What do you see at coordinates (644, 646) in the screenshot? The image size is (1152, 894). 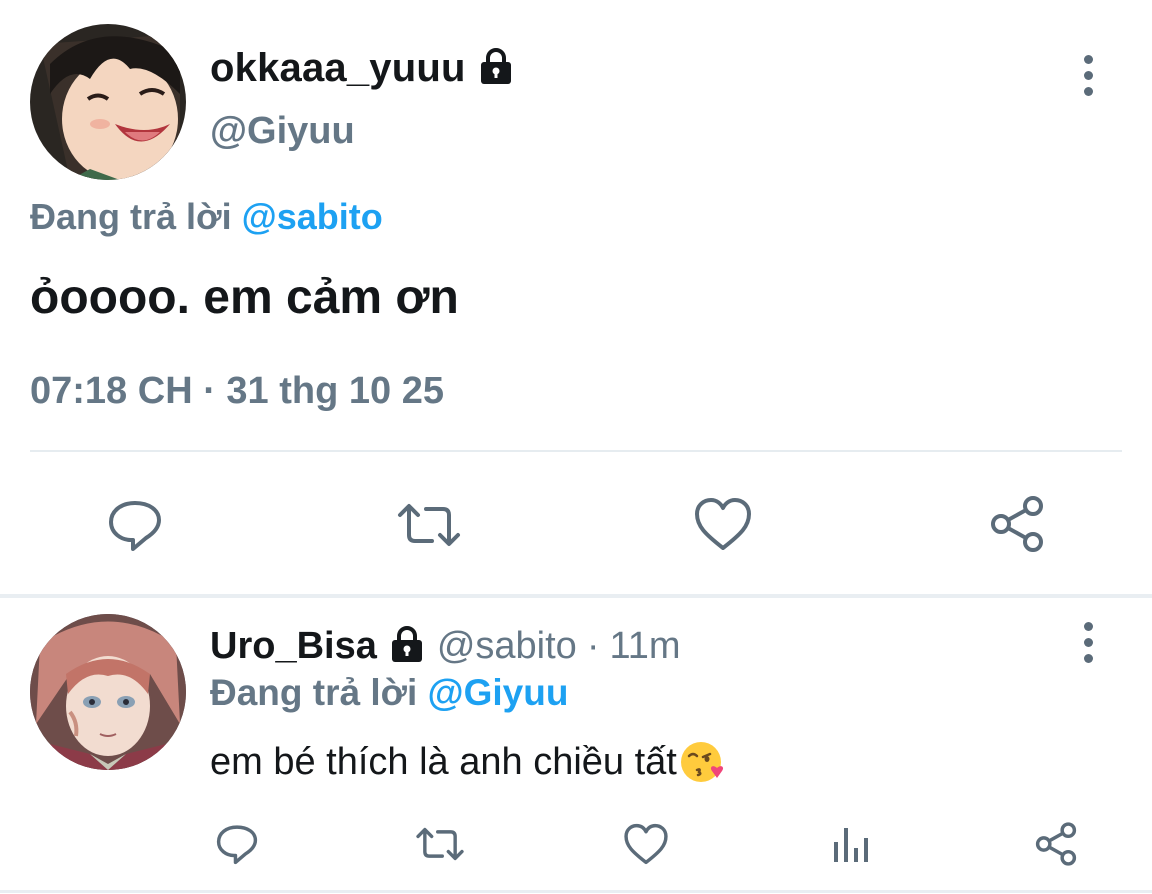 I see `relative-time: 11m` at bounding box center [644, 646].